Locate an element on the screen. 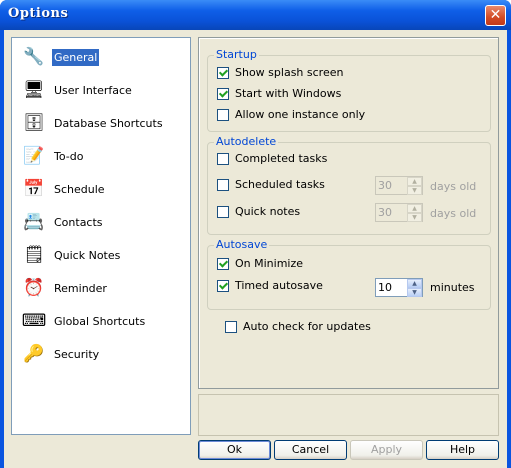  sidebar-item-label: Reminder is located at coordinates (80, 288).